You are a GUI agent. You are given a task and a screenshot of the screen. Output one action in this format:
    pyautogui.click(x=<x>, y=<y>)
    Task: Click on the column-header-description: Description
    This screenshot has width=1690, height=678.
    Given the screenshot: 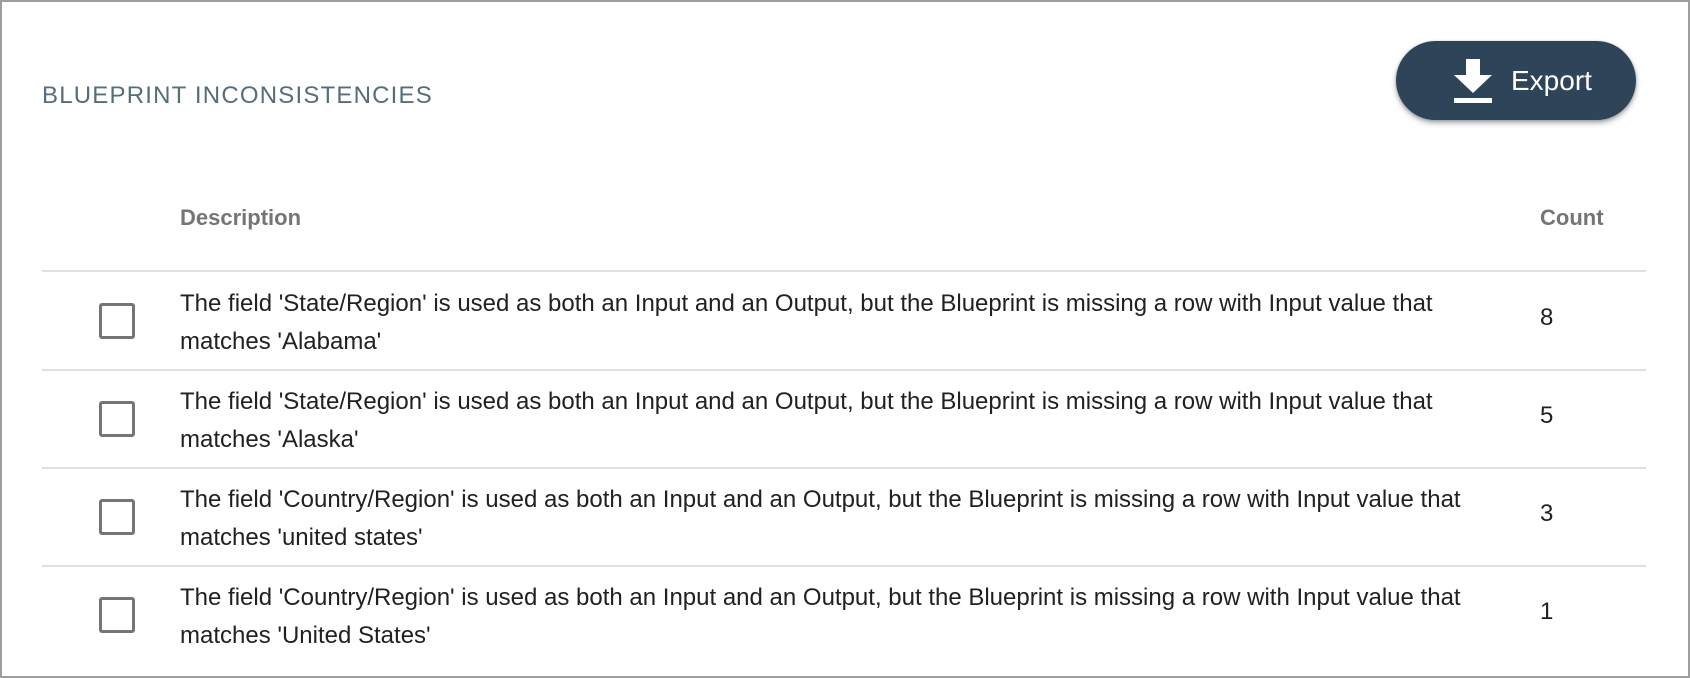 What is the action you would take?
    pyautogui.click(x=240, y=218)
    